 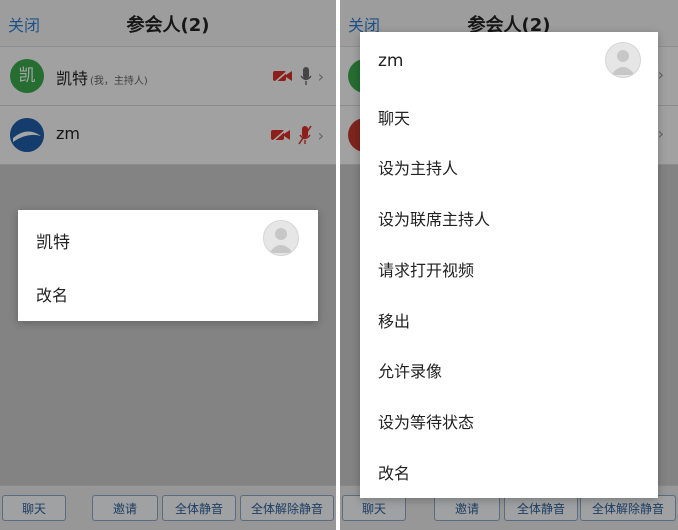 I want to click on menu-item-make-host: 设为主持人, so click(x=418, y=167).